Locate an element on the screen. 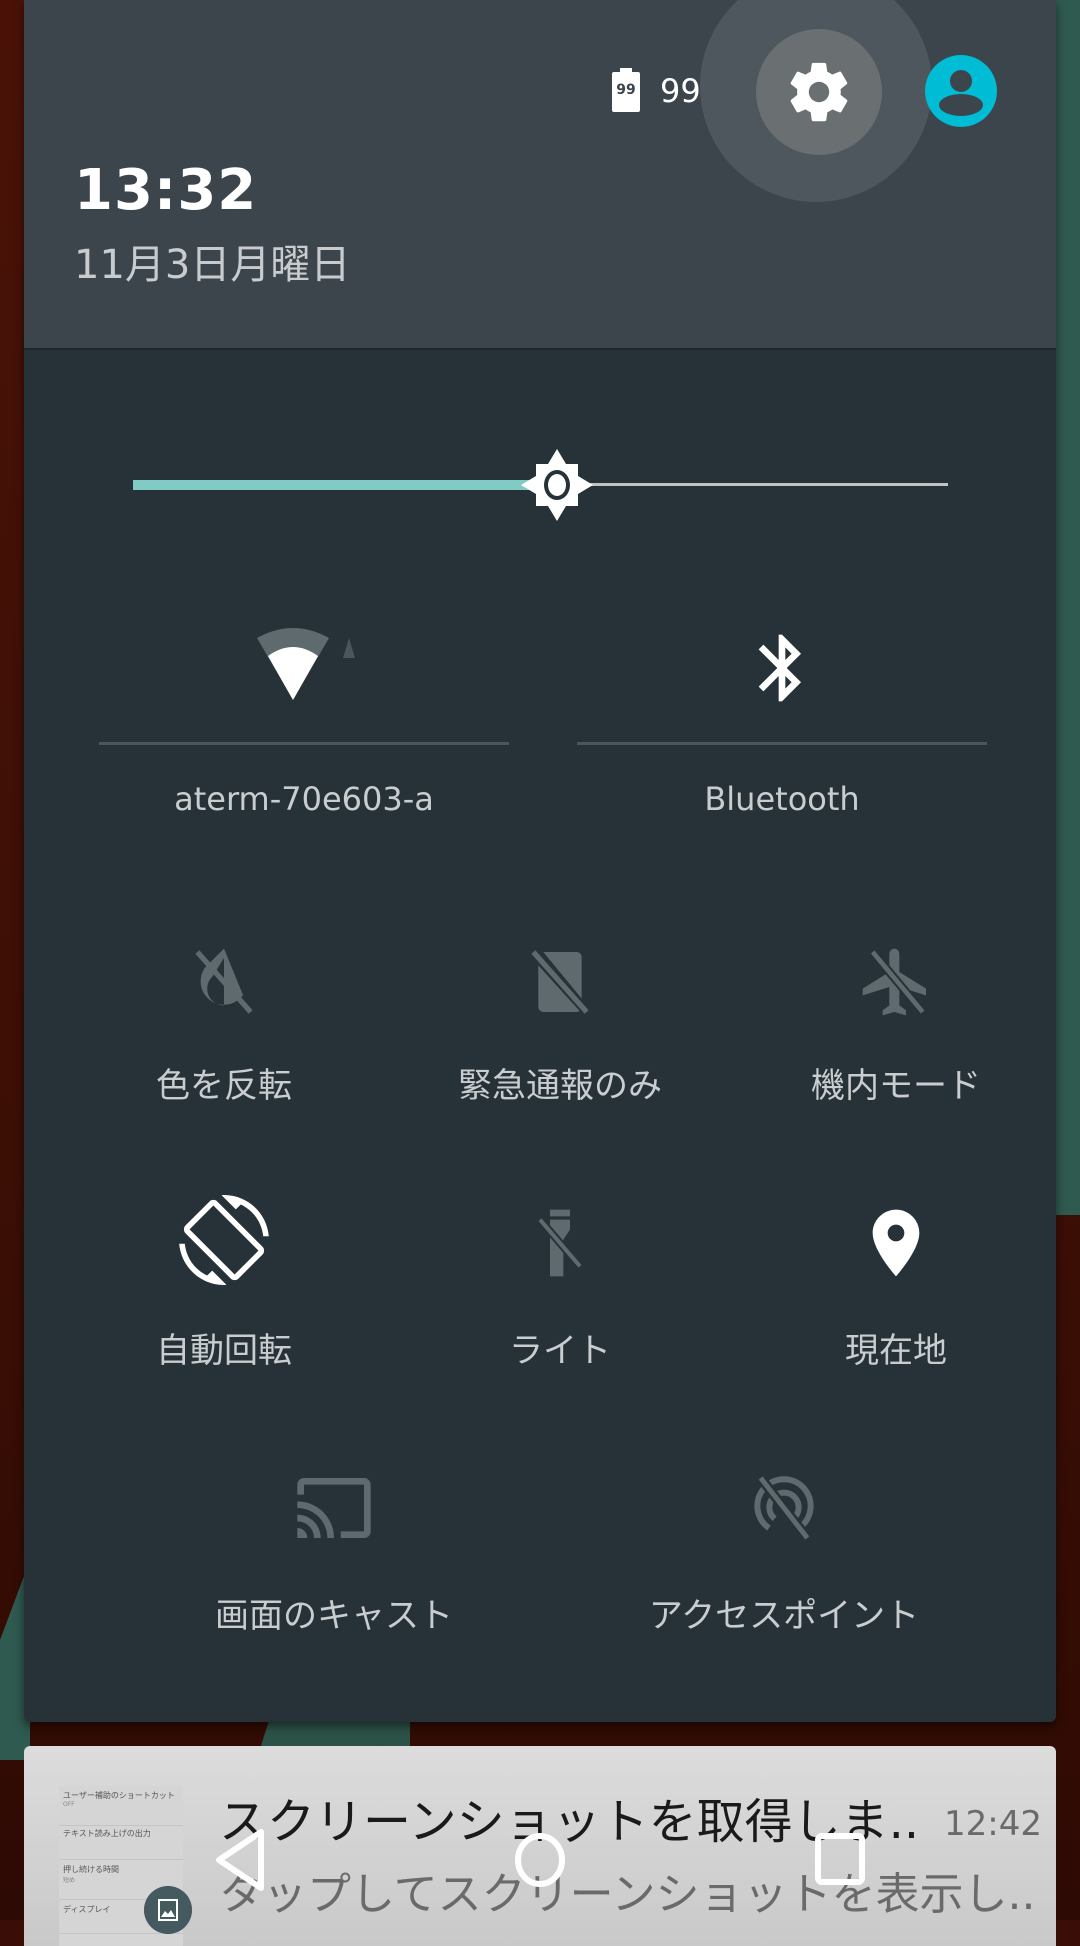 The width and height of the screenshot is (1080, 1946). wifi-divider is located at coordinates (304, 743).